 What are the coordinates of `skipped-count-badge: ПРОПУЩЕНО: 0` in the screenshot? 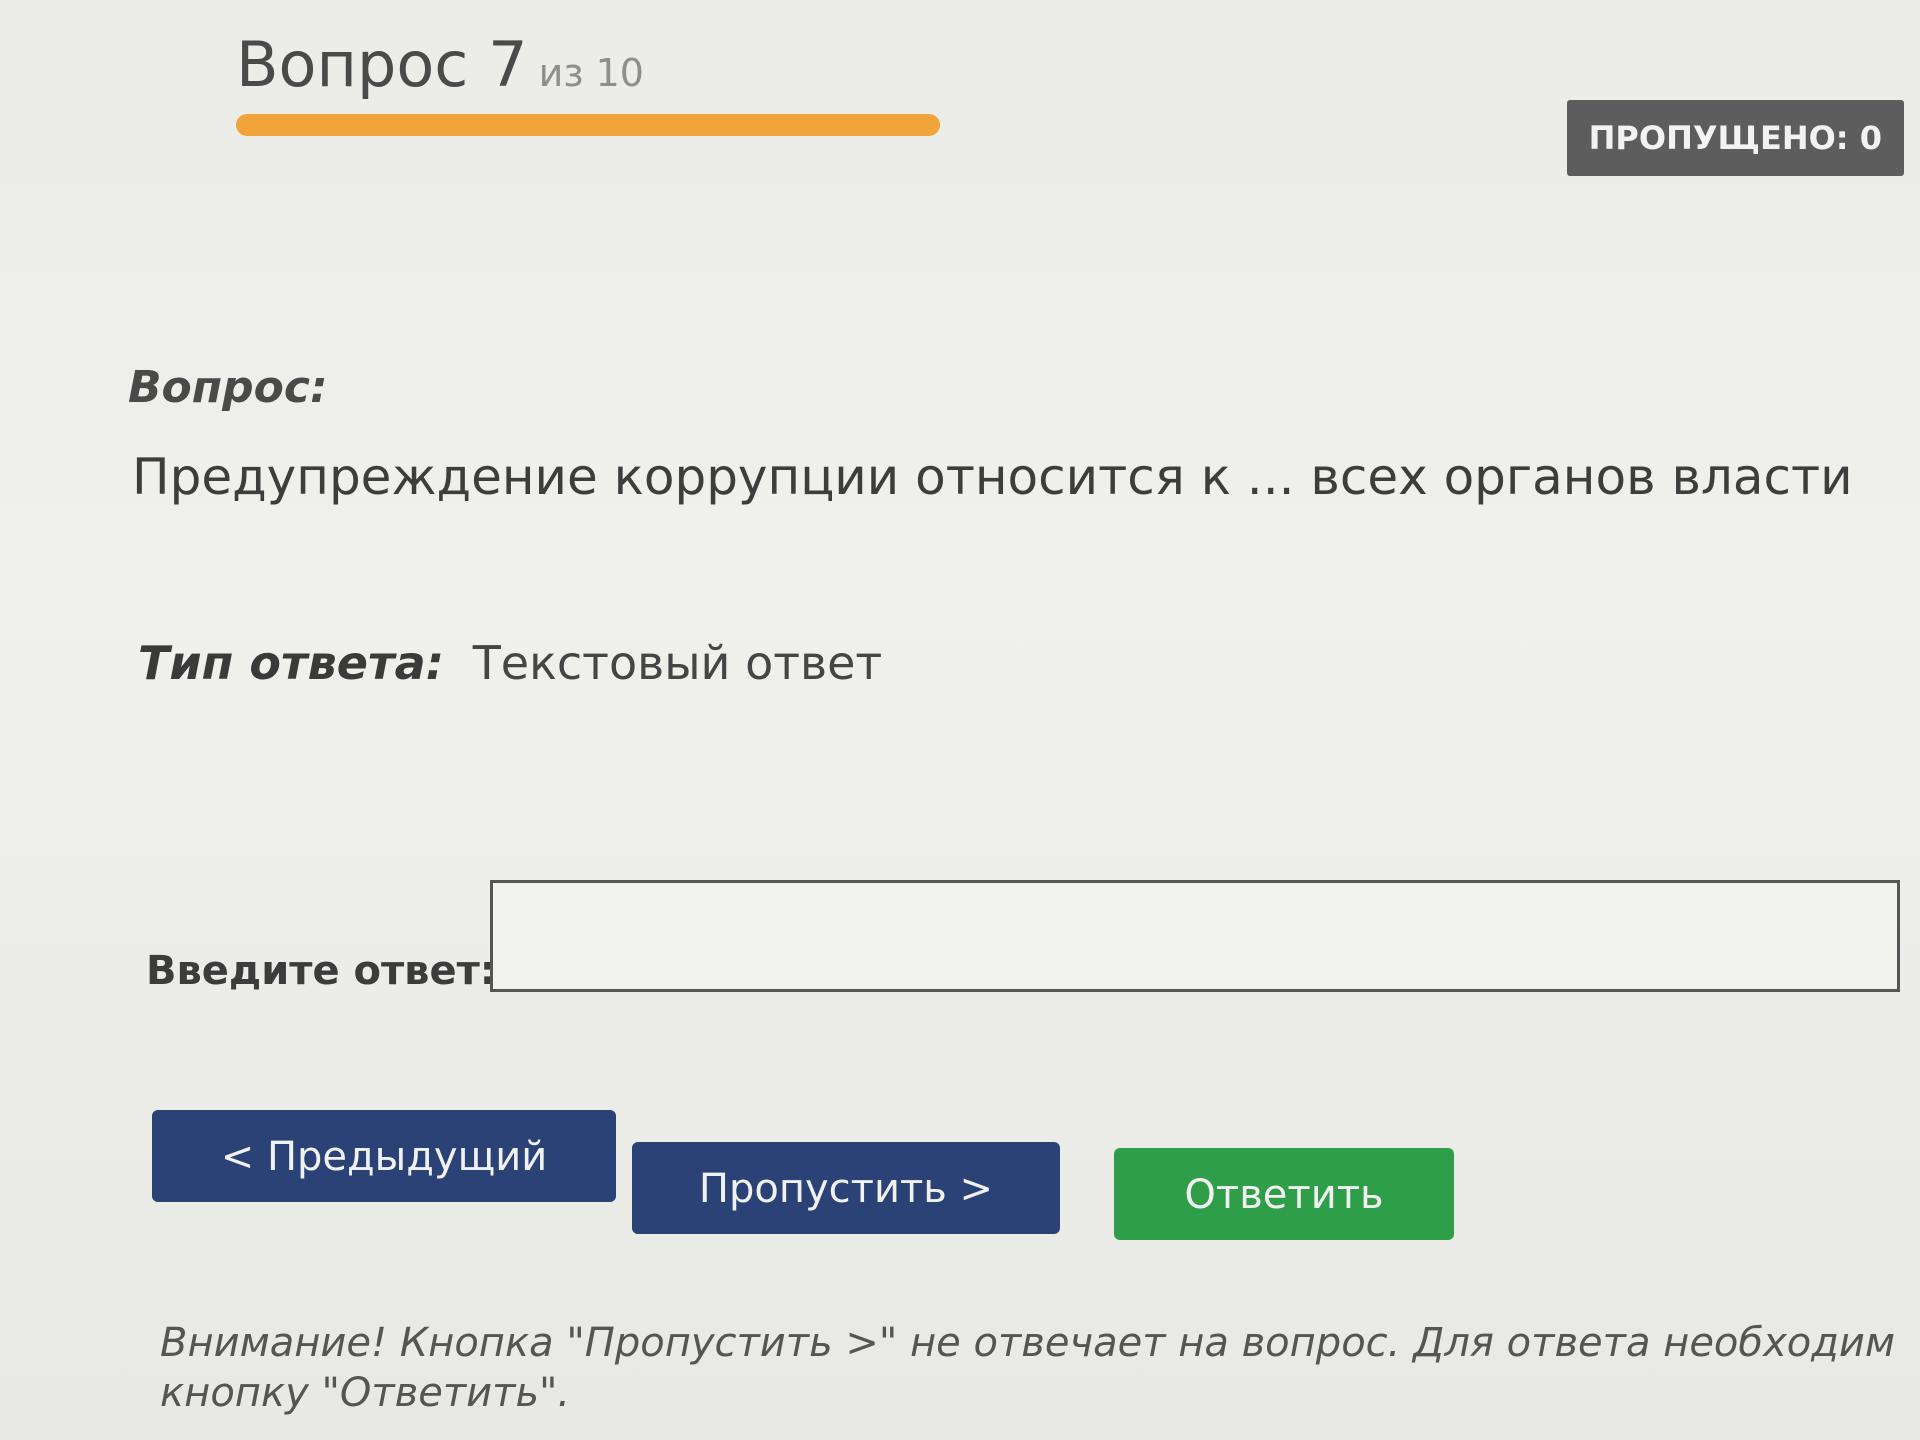 It's located at (1735, 138).